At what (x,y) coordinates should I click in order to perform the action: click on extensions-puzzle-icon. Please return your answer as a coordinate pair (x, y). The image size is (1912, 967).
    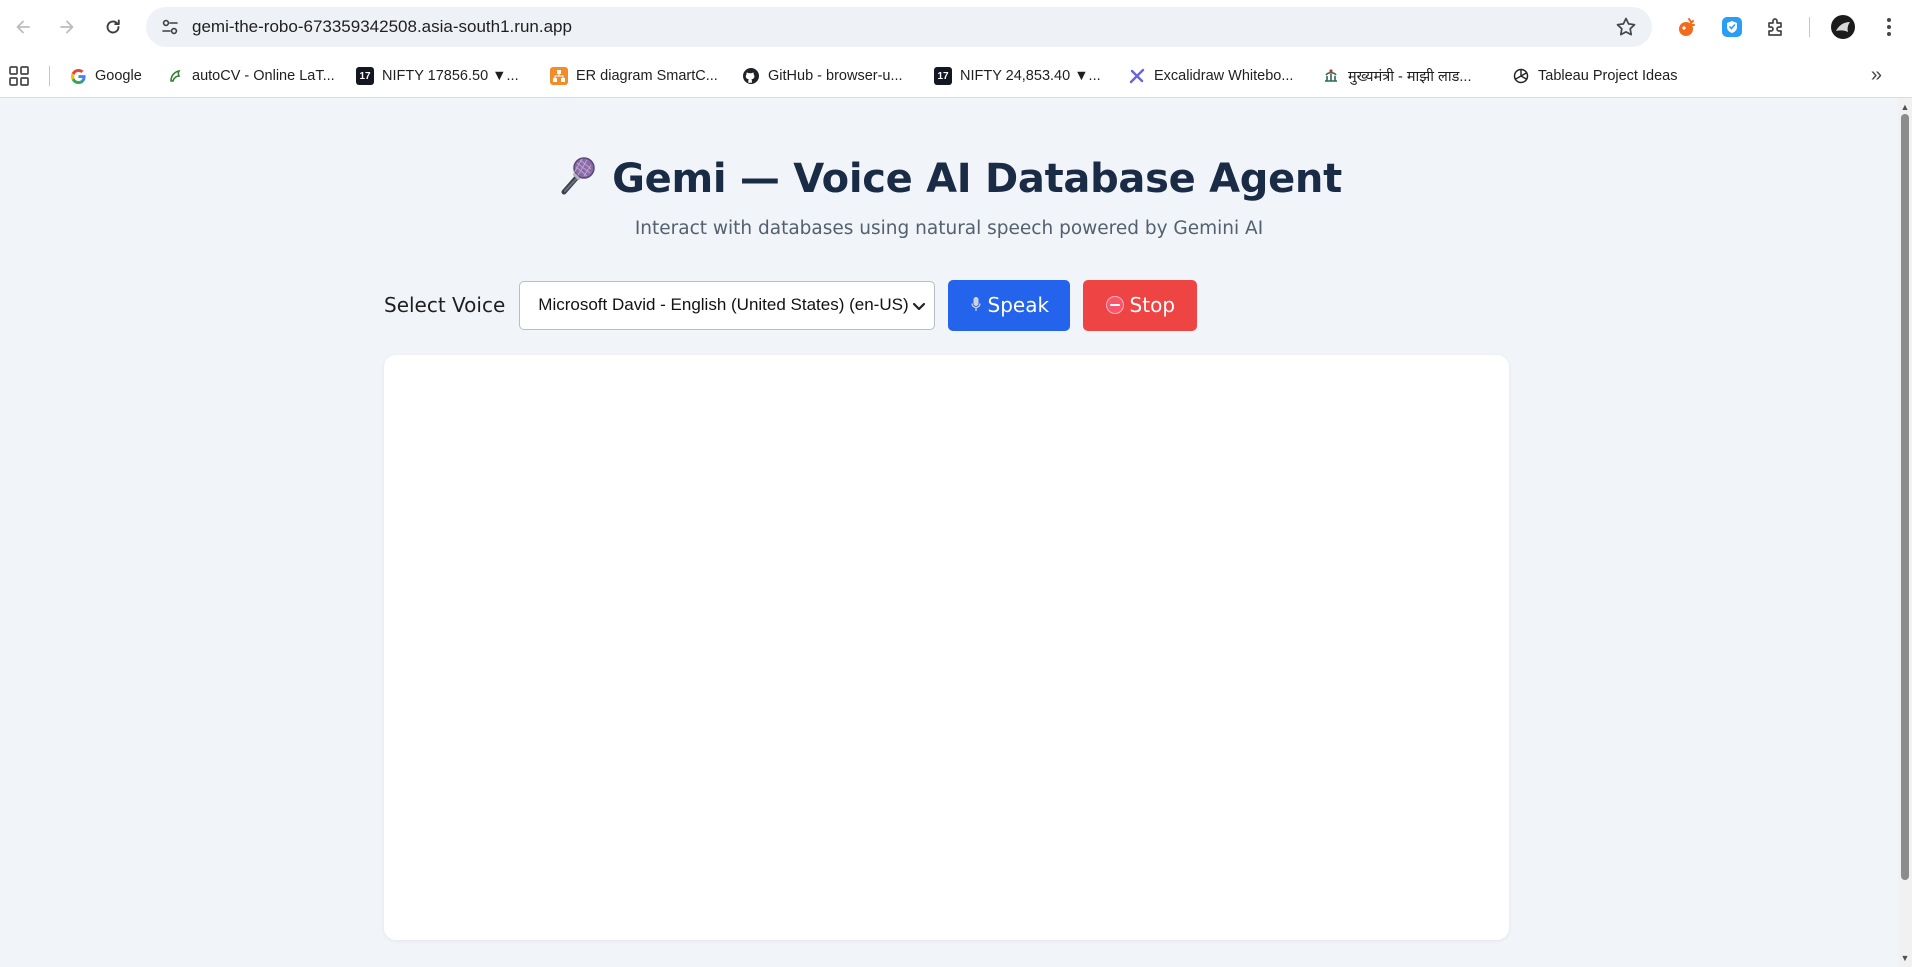
    Looking at the image, I should click on (1776, 27).